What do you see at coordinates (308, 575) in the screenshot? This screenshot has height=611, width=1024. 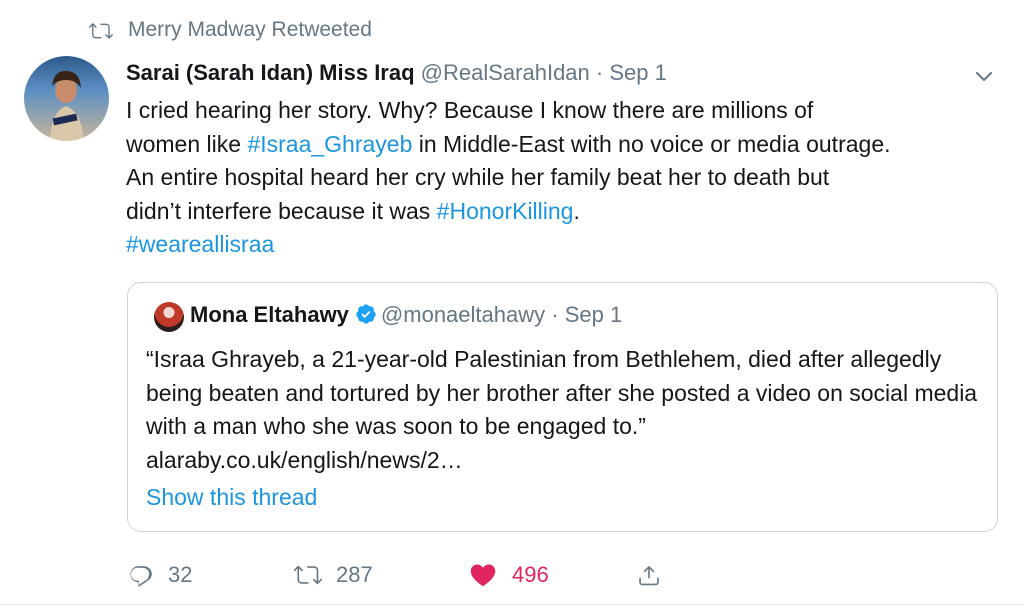 I see `retweet-action-icon` at bounding box center [308, 575].